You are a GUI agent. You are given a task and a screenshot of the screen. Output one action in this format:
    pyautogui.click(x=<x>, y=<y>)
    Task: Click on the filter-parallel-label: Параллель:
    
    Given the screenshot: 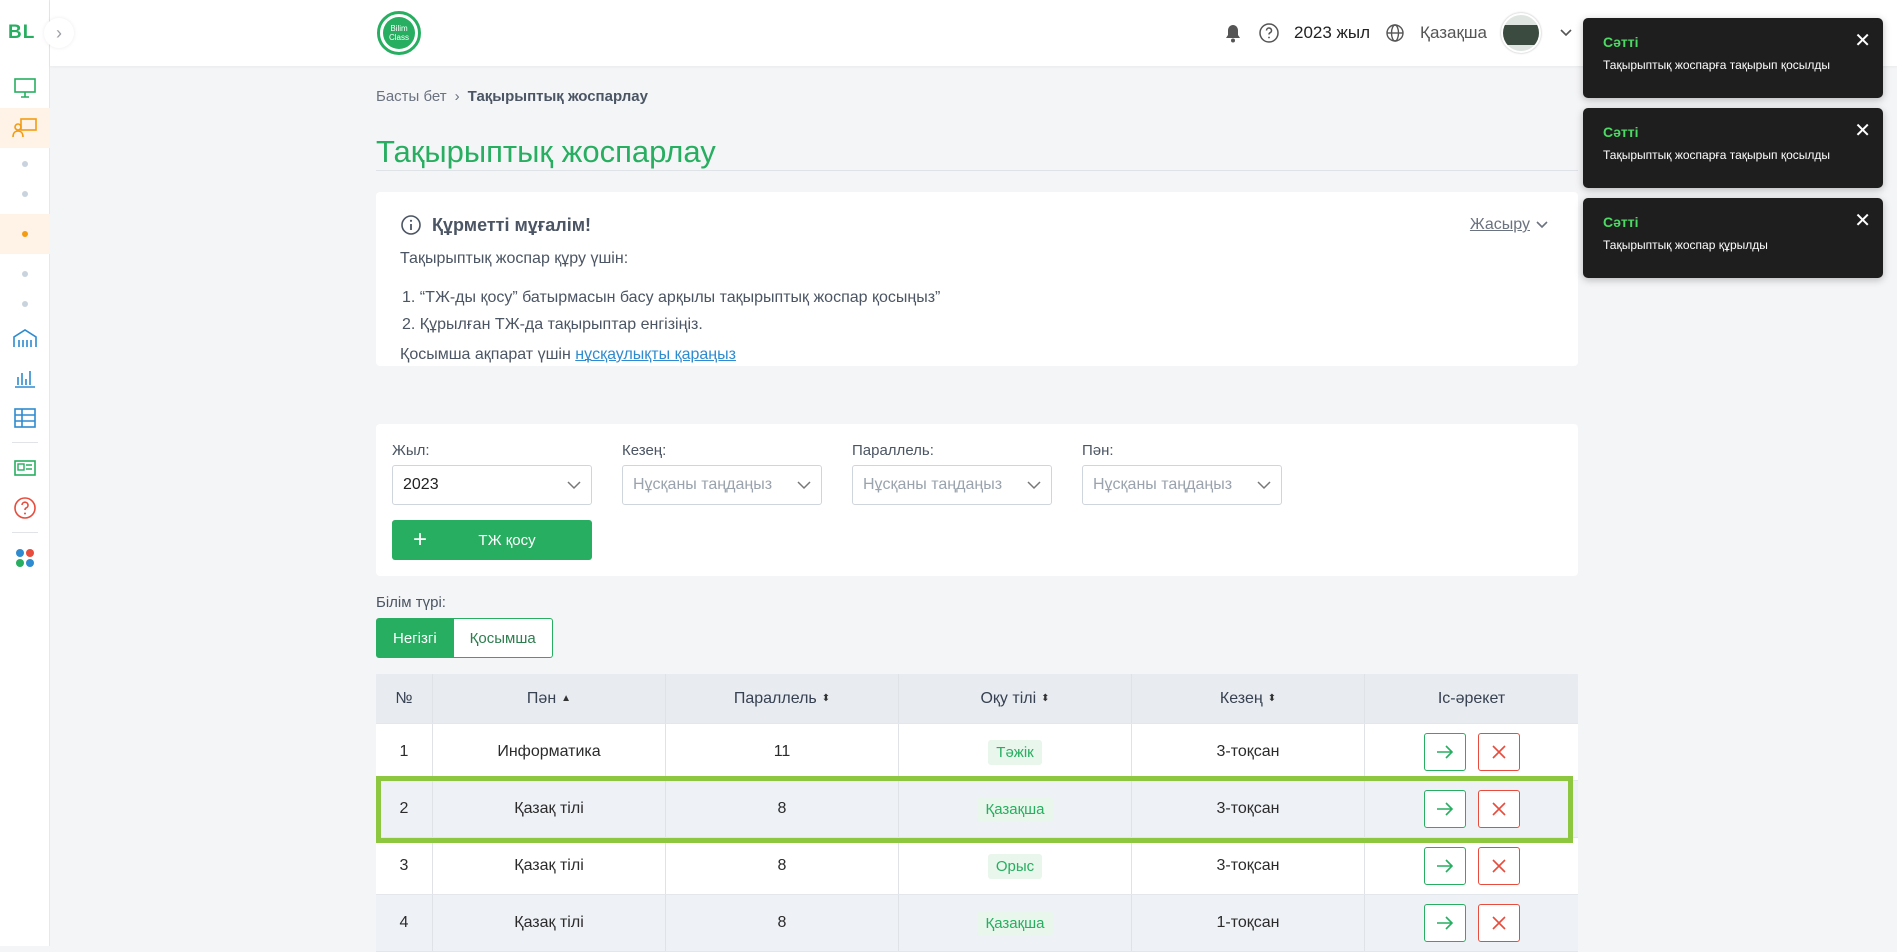 What is the action you would take?
    pyautogui.click(x=893, y=450)
    